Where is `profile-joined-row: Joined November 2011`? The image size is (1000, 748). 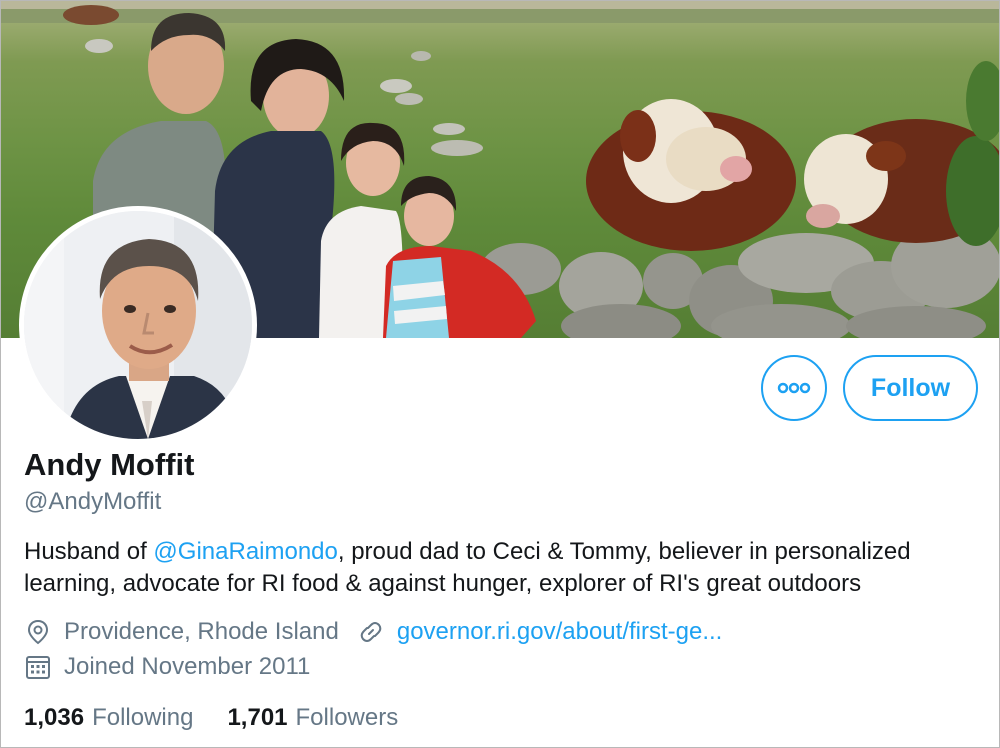
profile-joined-row: Joined November 2011 is located at coordinates (167, 667).